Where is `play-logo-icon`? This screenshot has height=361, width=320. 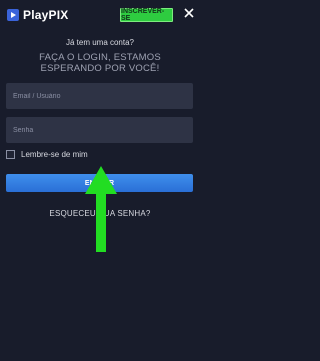
play-logo-icon is located at coordinates (13, 15).